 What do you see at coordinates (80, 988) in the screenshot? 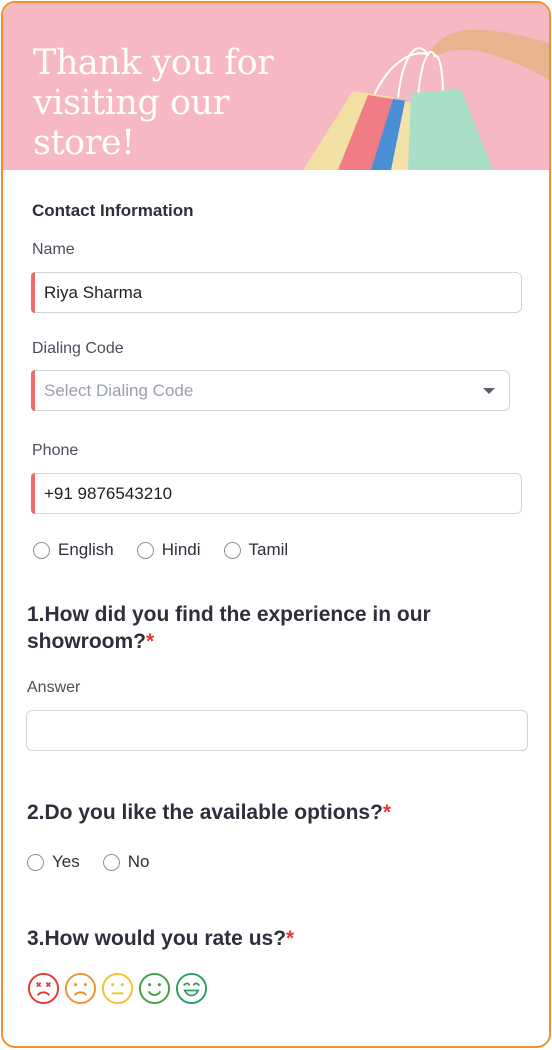
I see `unhappy-face-icon` at bounding box center [80, 988].